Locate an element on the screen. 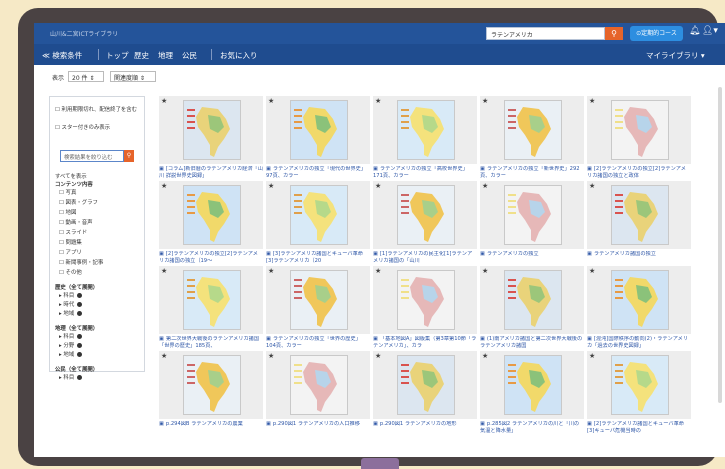  card-caption: ▣ 第二次世界大戦後のラテンアメリカ諸国「世界の歴史」185頁、 is located at coordinates (211, 343).